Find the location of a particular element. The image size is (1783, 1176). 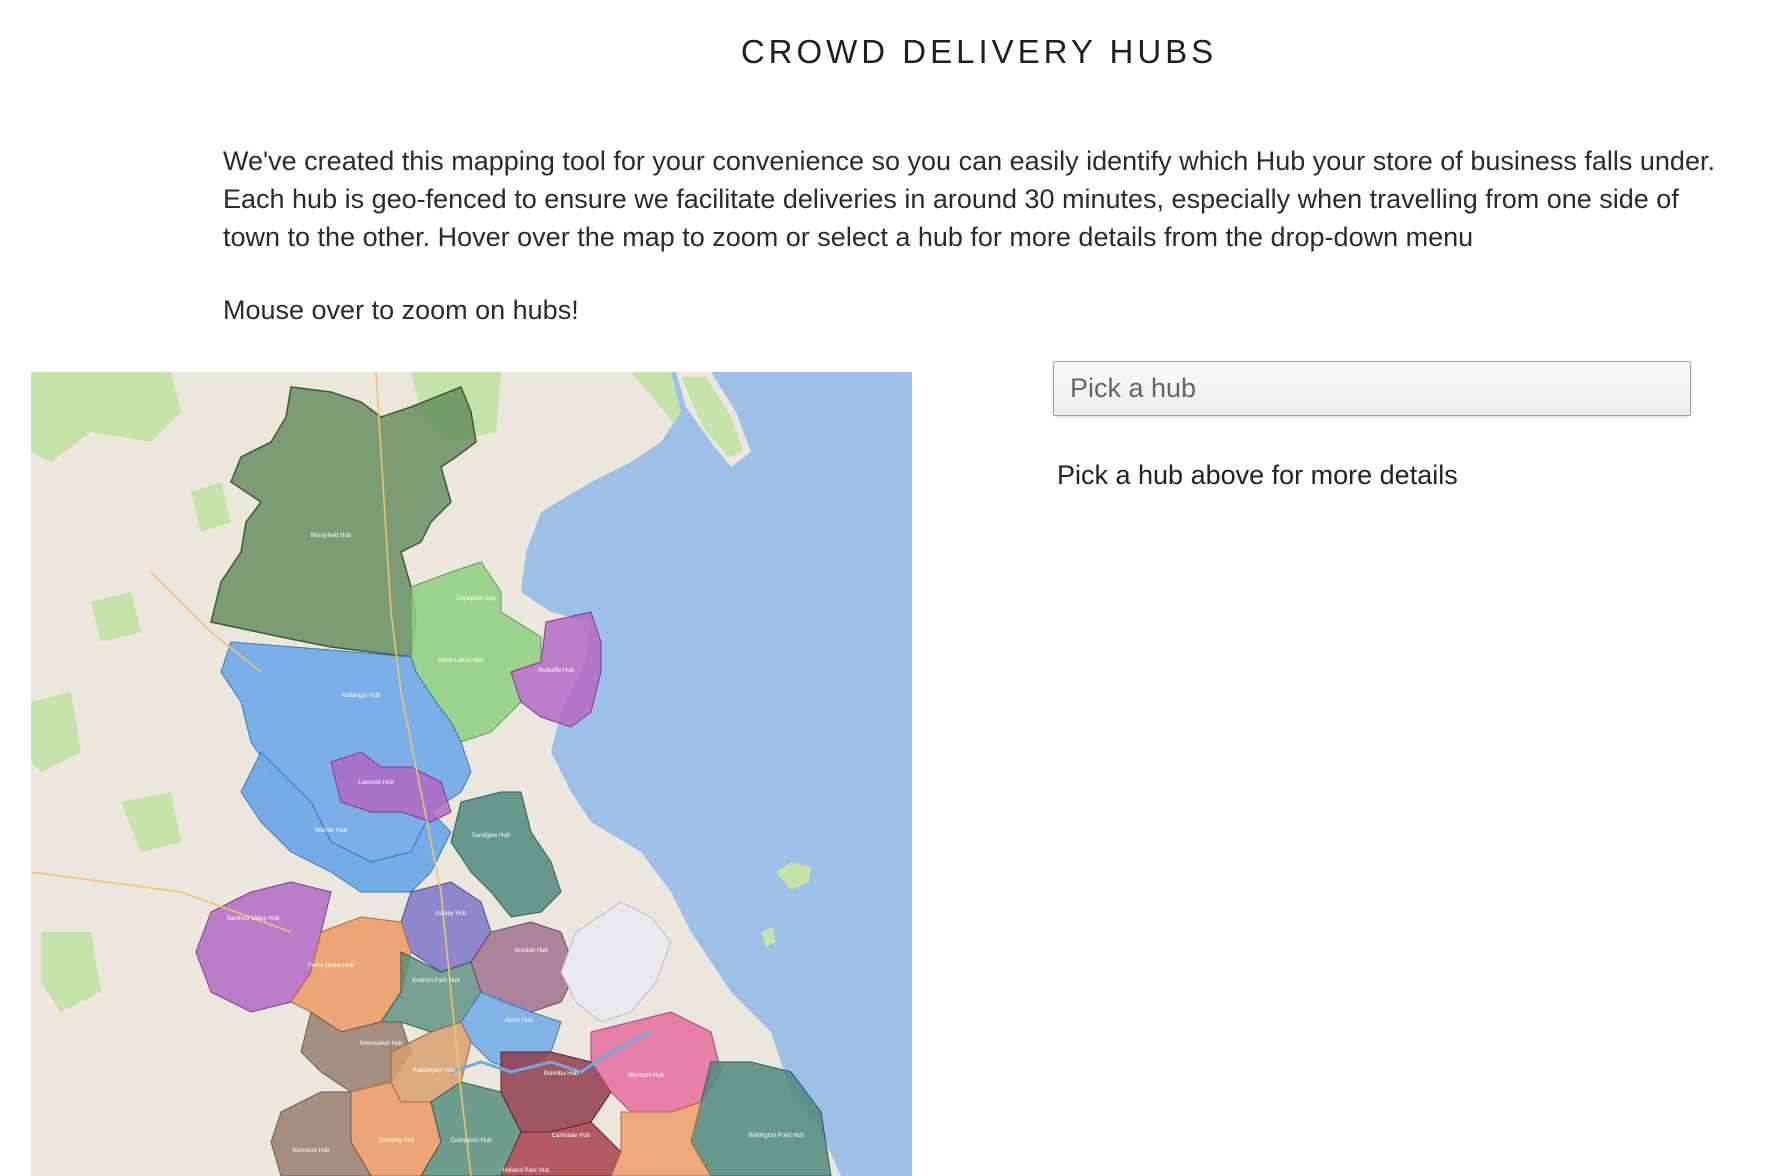

map-label: Coorparoo Hub is located at coordinates (471, 1141).